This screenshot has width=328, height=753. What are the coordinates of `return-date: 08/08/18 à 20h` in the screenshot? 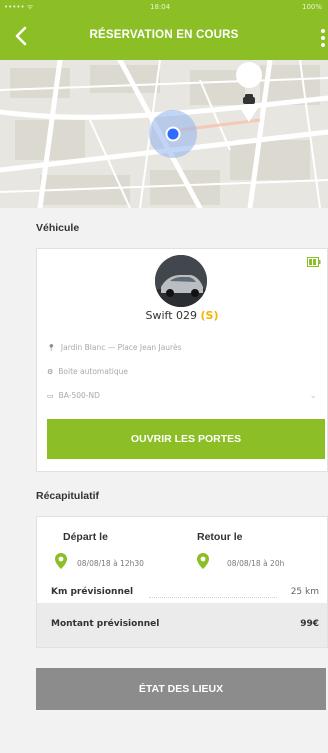 It's located at (256, 563).